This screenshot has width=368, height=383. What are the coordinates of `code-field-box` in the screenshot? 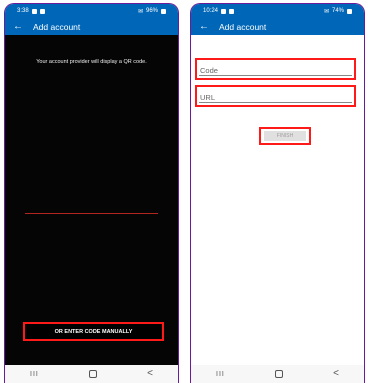 It's located at (275, 69).